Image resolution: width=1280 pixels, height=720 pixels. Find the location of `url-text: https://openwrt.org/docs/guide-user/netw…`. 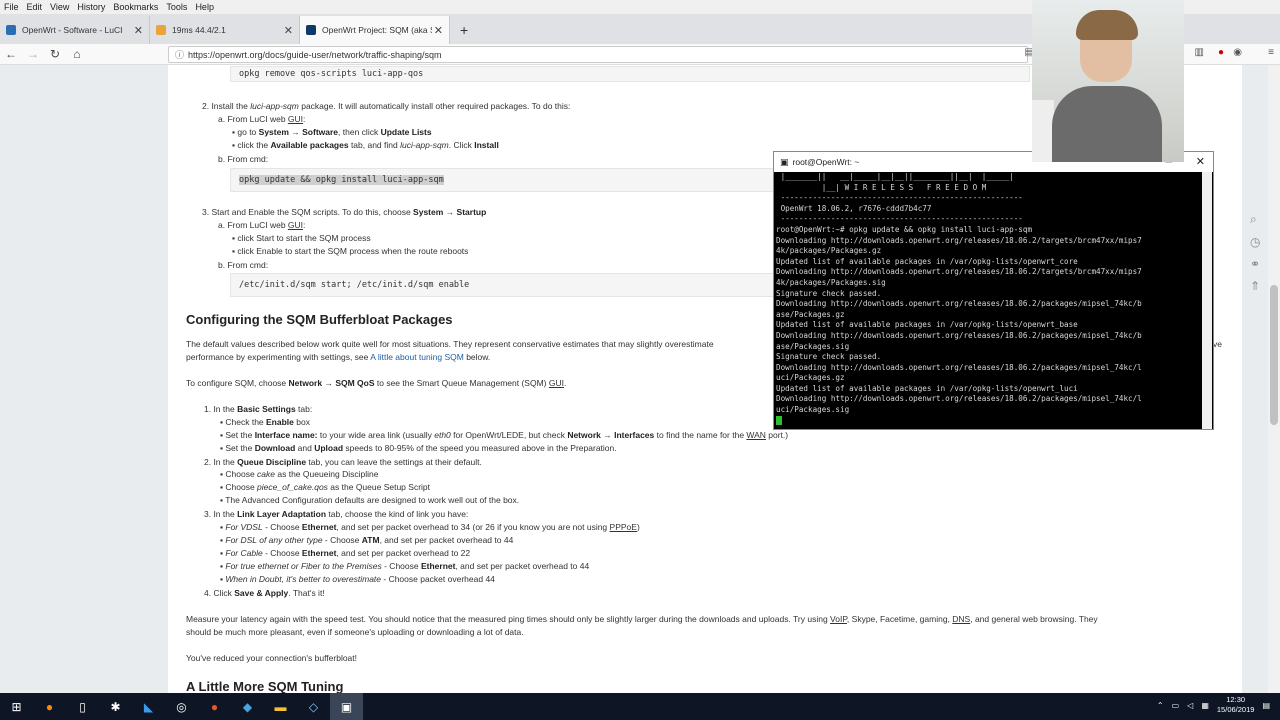

url-text: https://openwrt.org/docs/guide-user/netw… is located at coordinates (315, 54).